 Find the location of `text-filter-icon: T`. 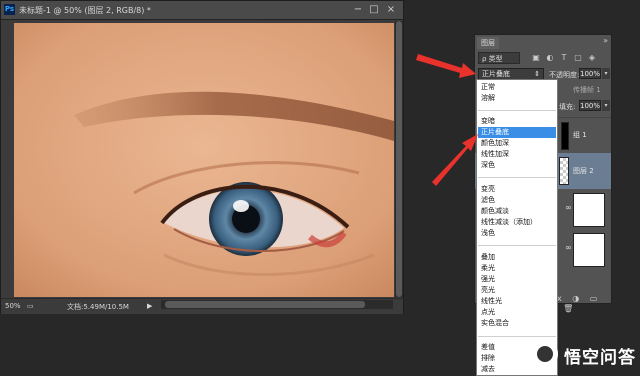

text-filter-icon: T is located at coordinates (564, 58).